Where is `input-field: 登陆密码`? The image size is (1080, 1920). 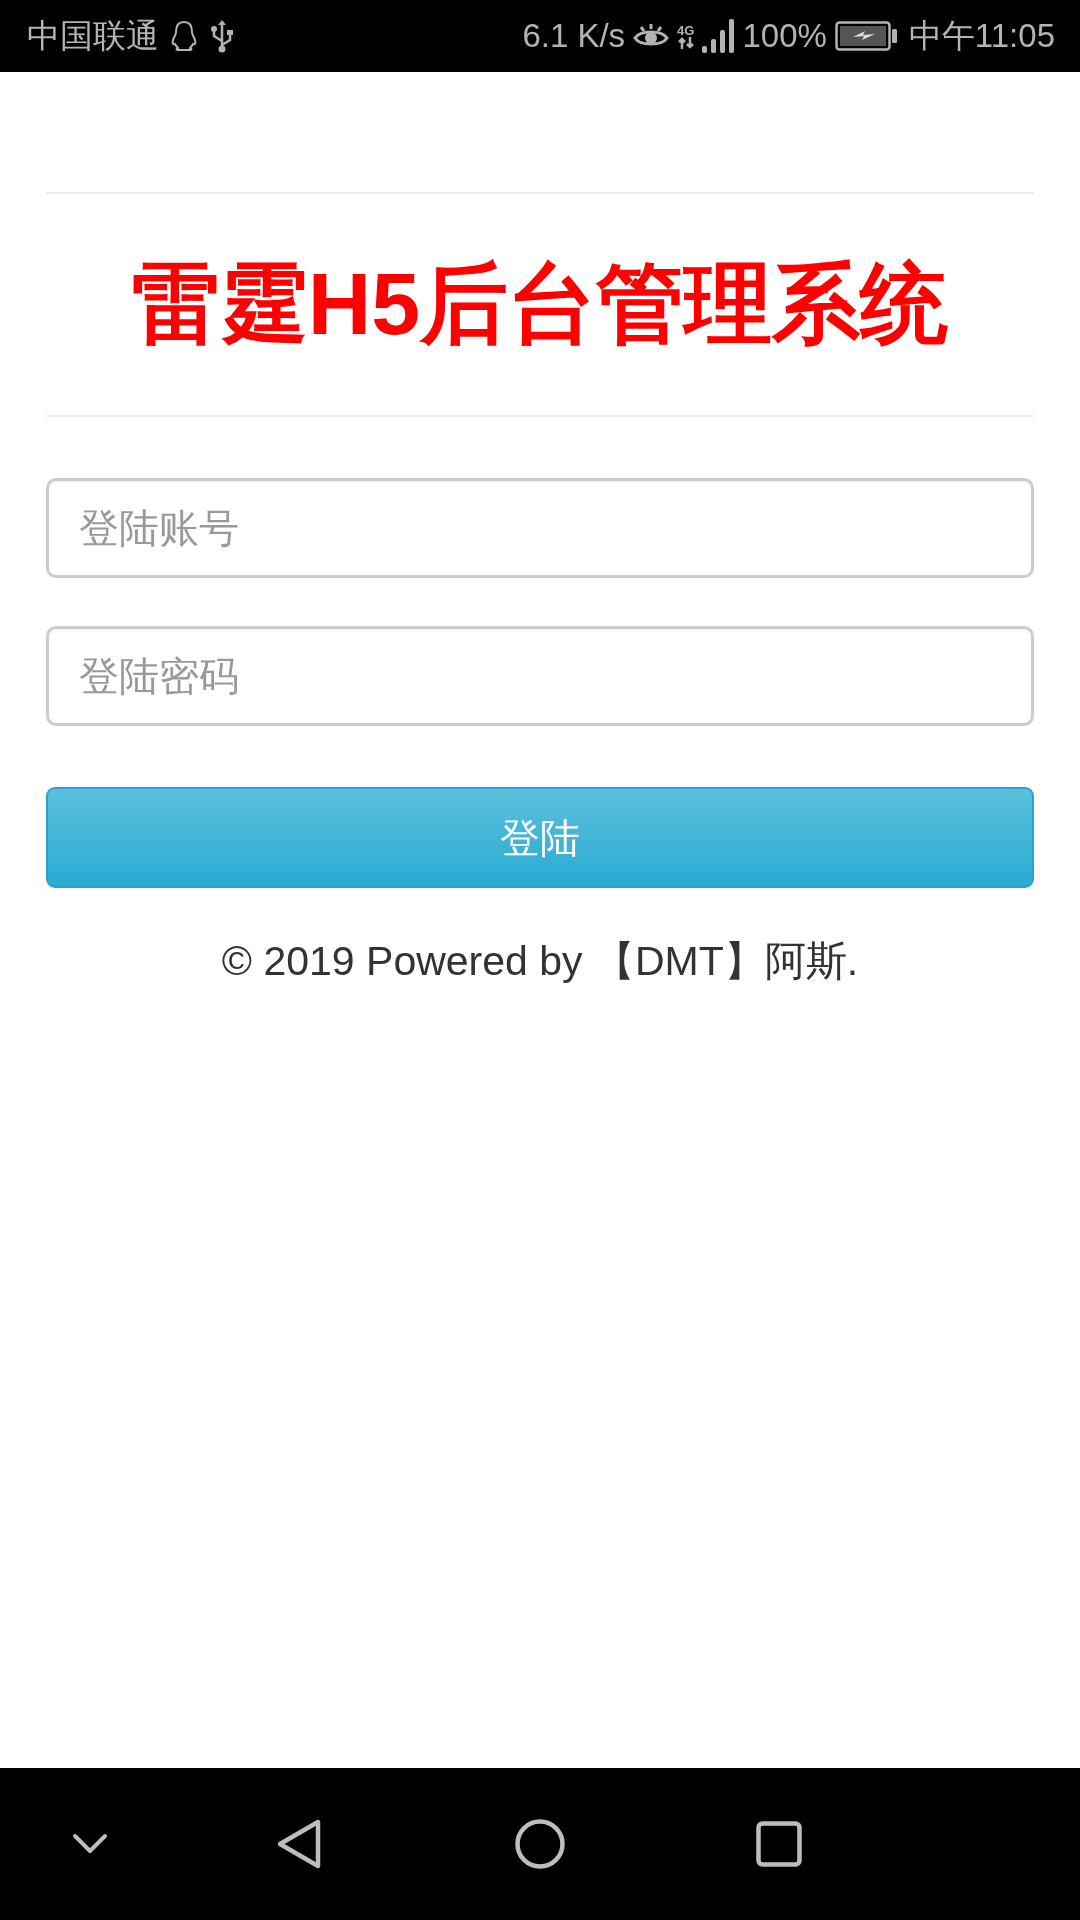
input-field: 登陆密码 is located at coordinates (540, 676).